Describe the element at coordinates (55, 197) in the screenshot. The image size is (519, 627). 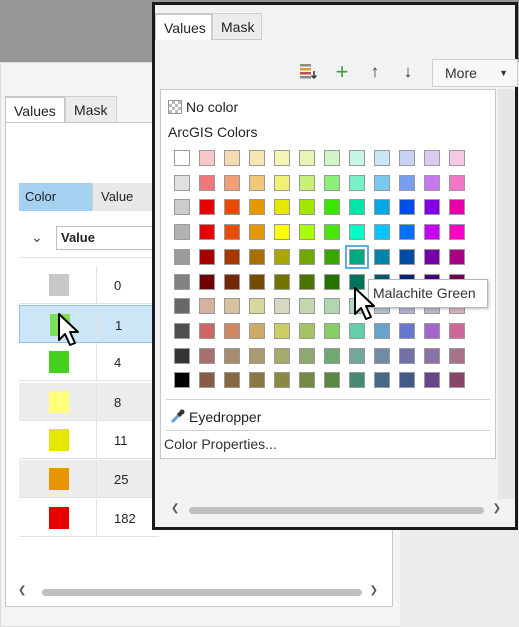
I see `column-header-color: Color` at that location.